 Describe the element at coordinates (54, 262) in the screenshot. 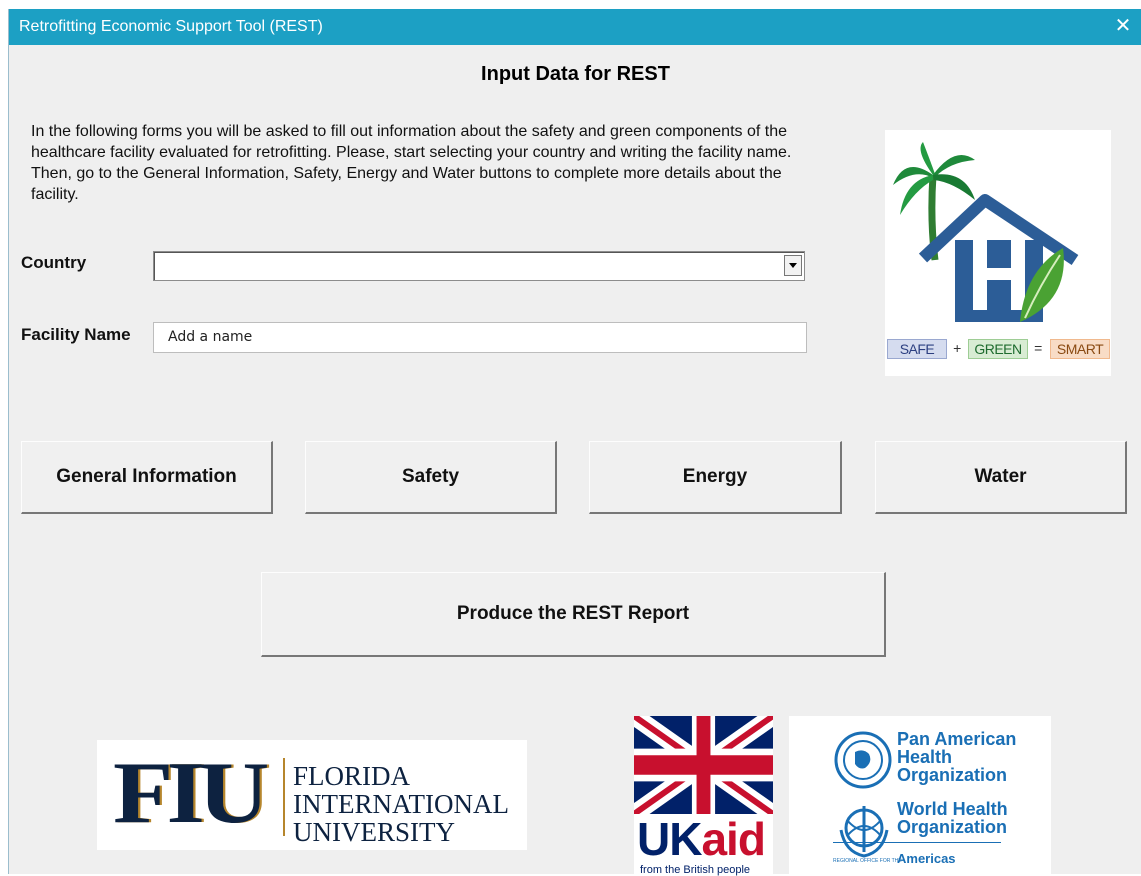

I see `country-label: Country` at that location.